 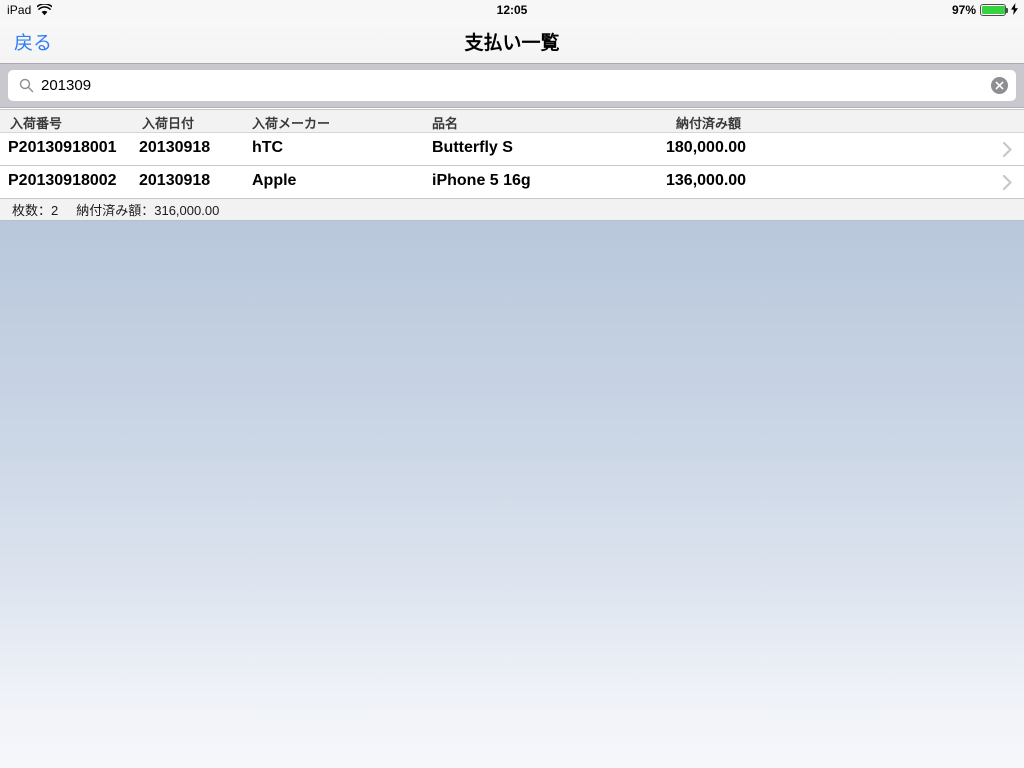 What do you see at coordinates (36, 123) in the screenshot?
I see `column-header-shipment-number: 入荷番号` at bounding box center [36, 123].